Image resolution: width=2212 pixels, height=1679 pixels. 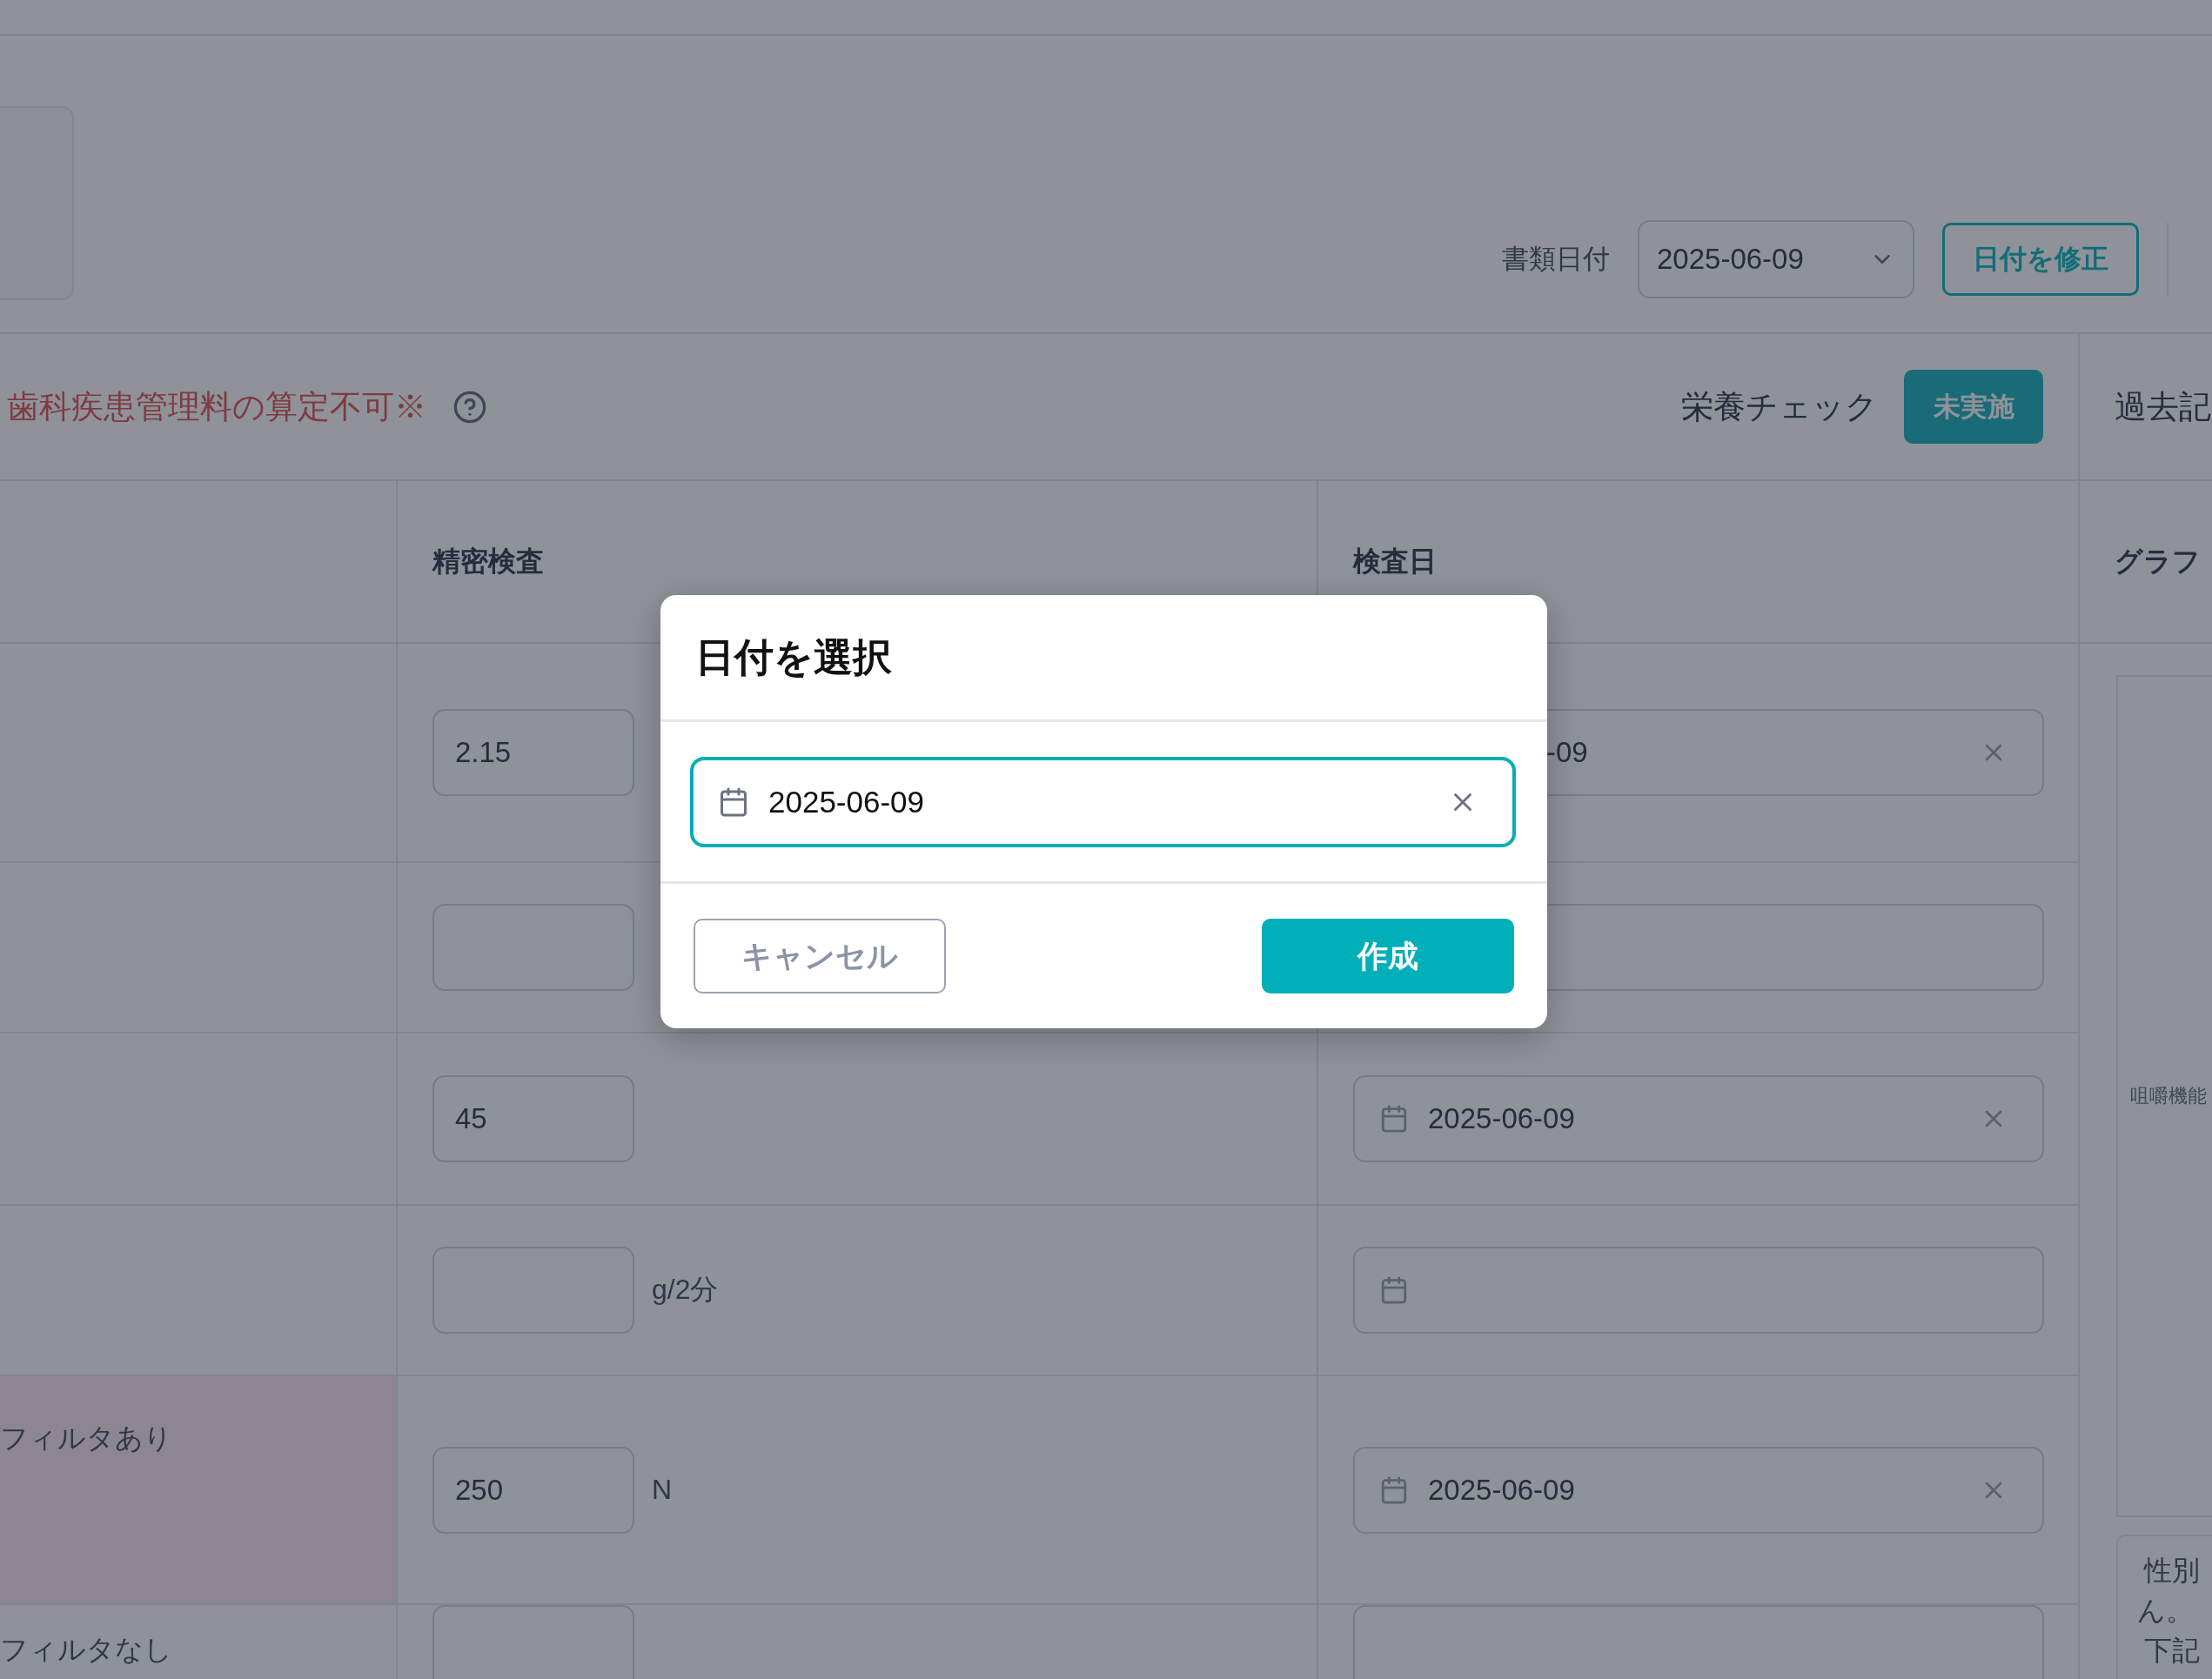 What do you see at coordinates (2163, 407) in the screenshot?
I see `history-tab: 過去記` at bounding box center [2163, 407].